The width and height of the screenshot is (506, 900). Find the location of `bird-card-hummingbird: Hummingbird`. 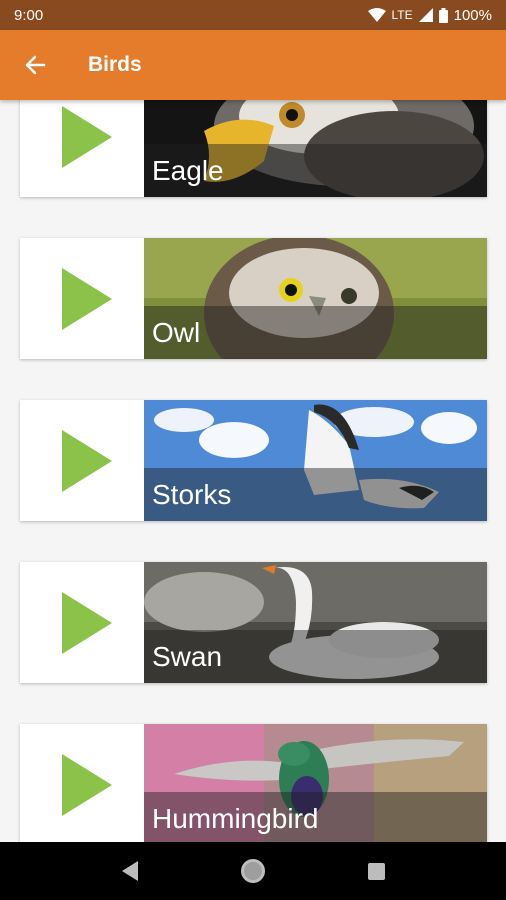

bird-card-hummingbird: Hummingbird is located at coordinates (253, 783).